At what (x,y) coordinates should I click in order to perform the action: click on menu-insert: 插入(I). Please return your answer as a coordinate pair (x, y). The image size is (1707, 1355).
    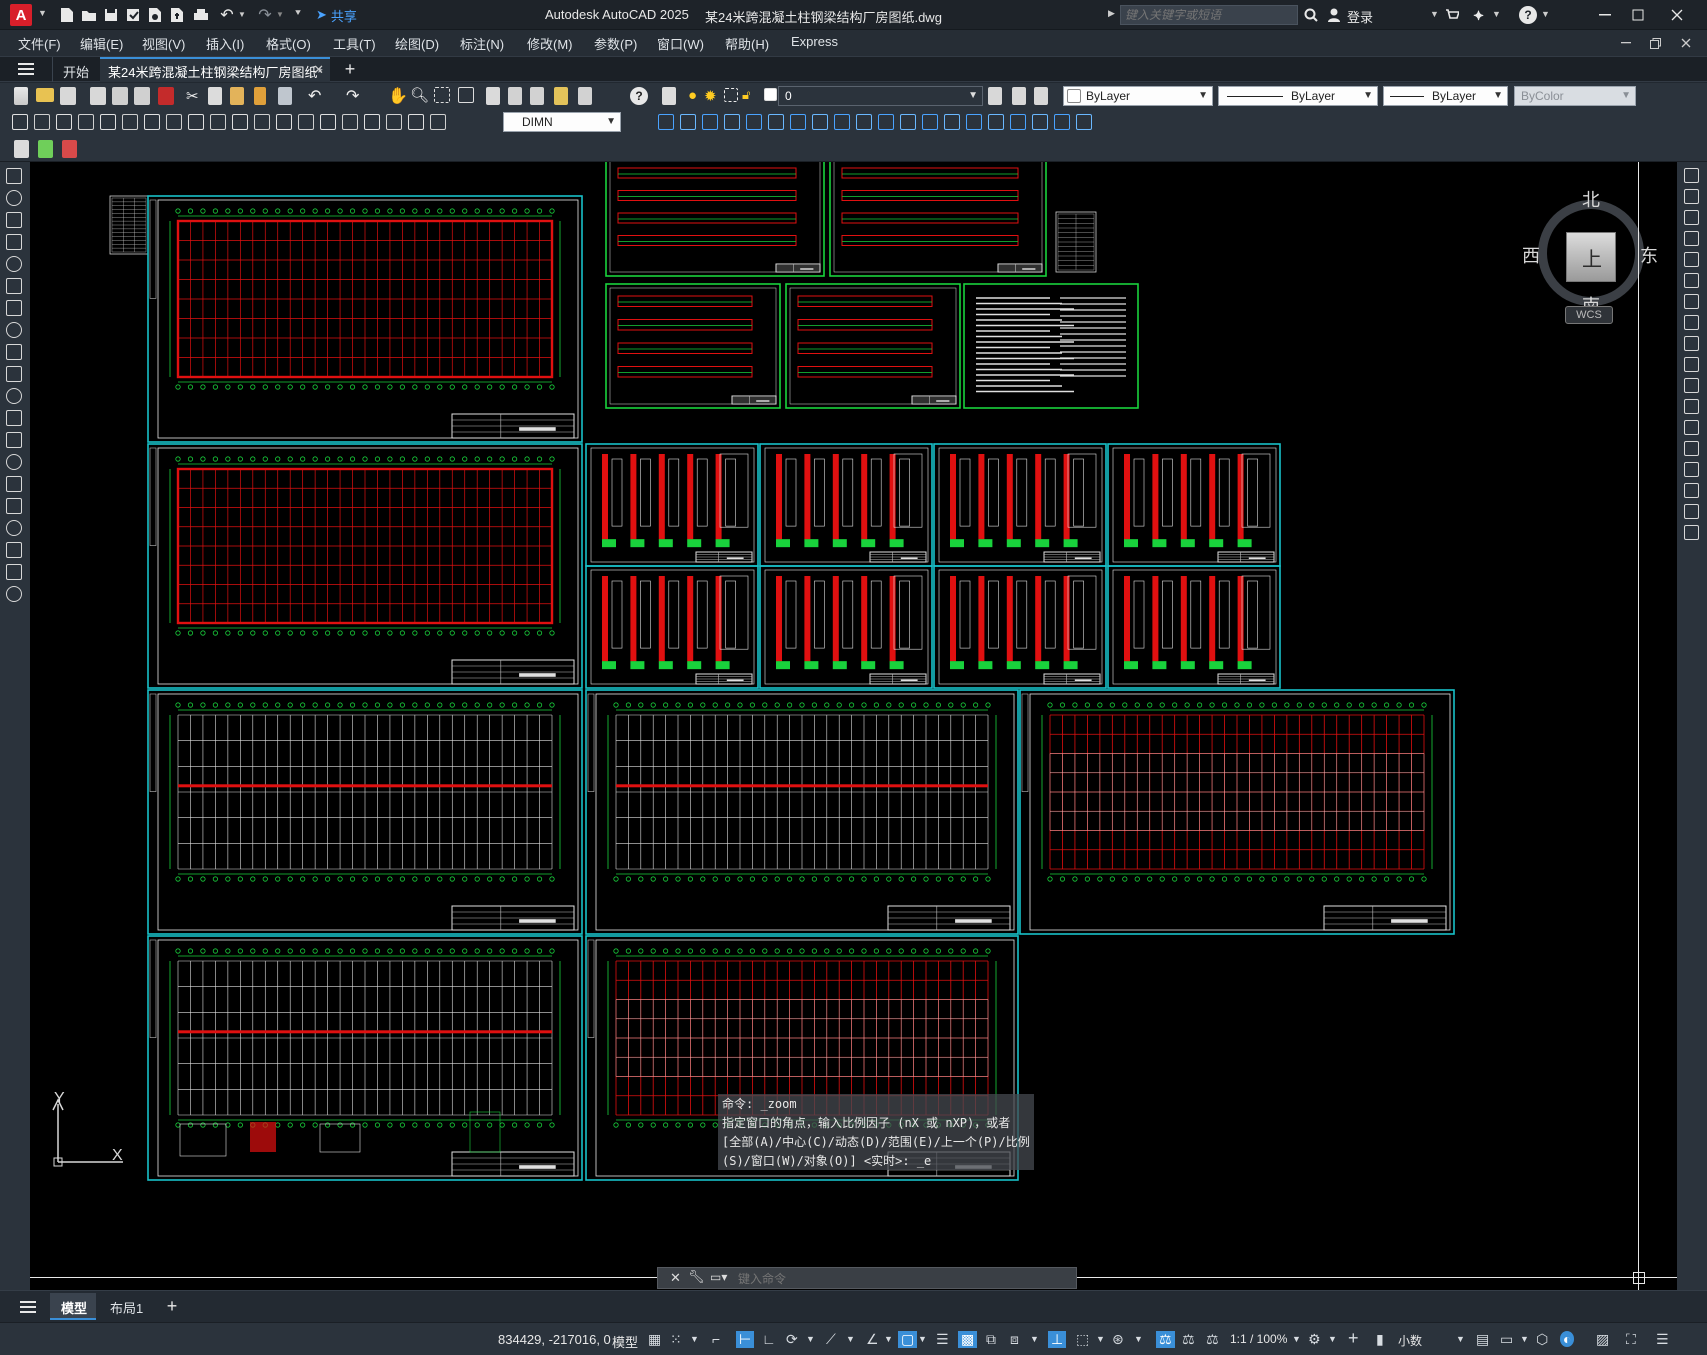
    Looking at the image, I should click on (225, 43).